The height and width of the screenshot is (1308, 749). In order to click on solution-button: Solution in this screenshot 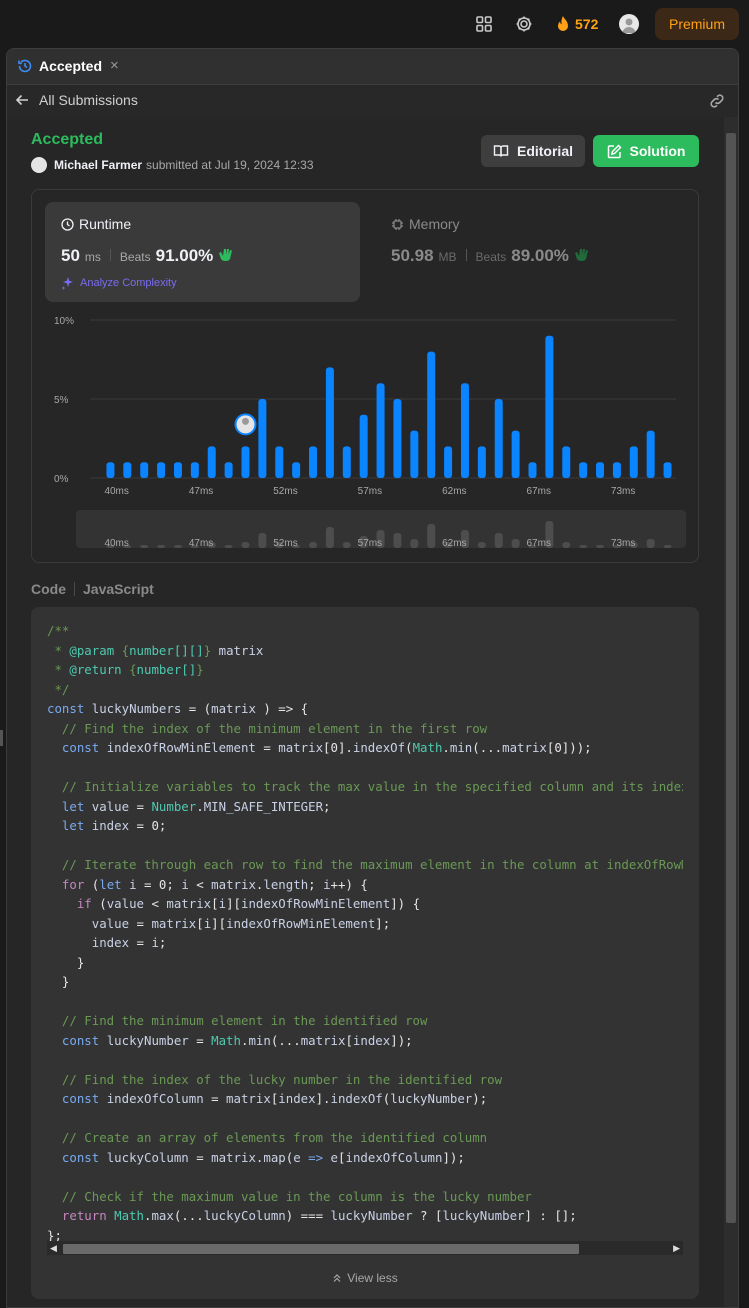, I will do `click(646, 151)`.